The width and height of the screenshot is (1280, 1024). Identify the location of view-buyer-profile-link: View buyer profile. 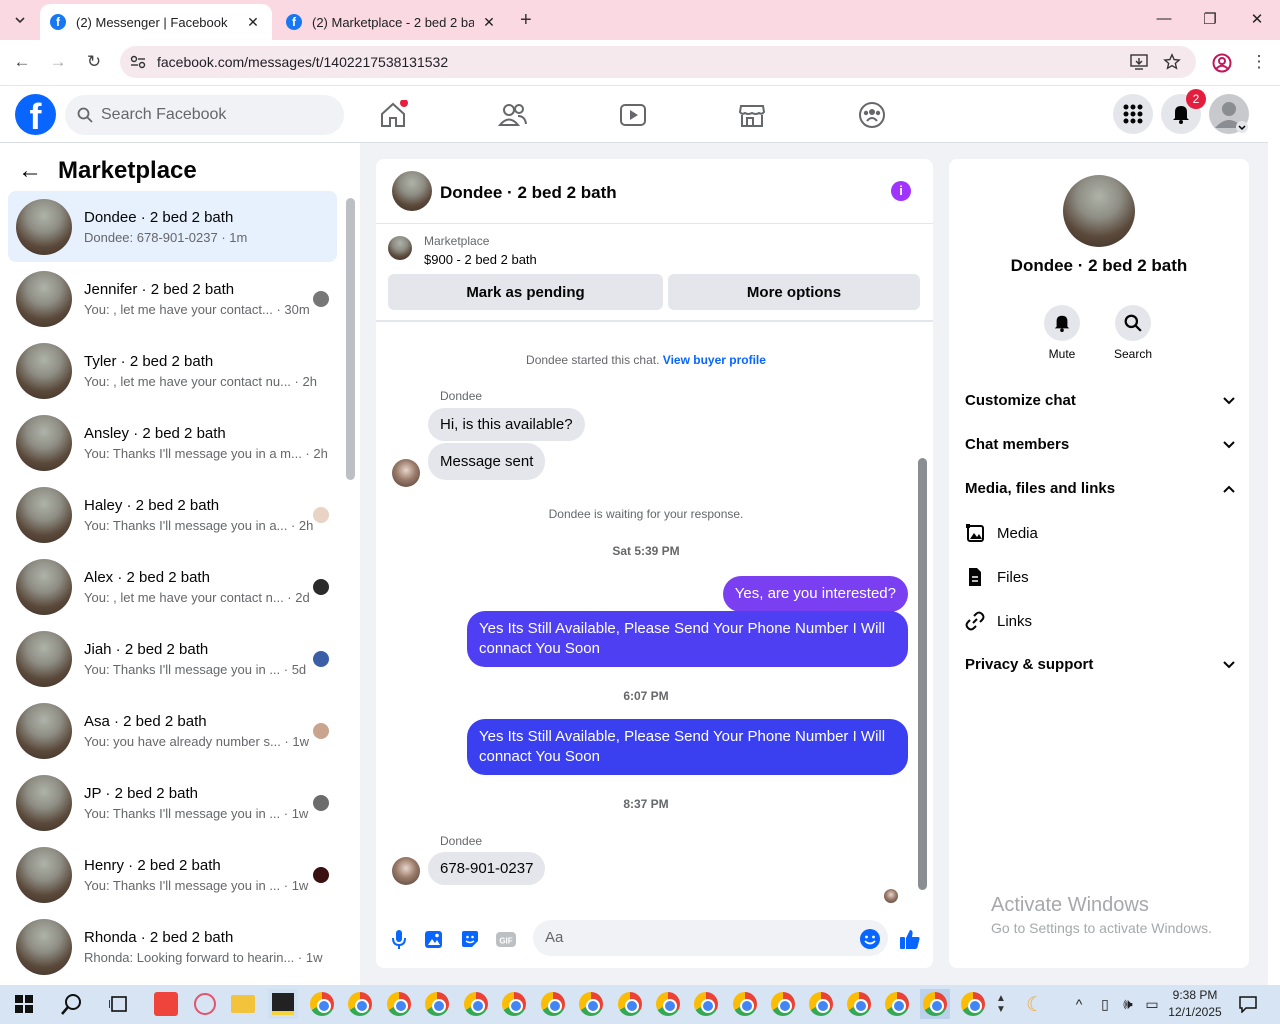
(714, 360).